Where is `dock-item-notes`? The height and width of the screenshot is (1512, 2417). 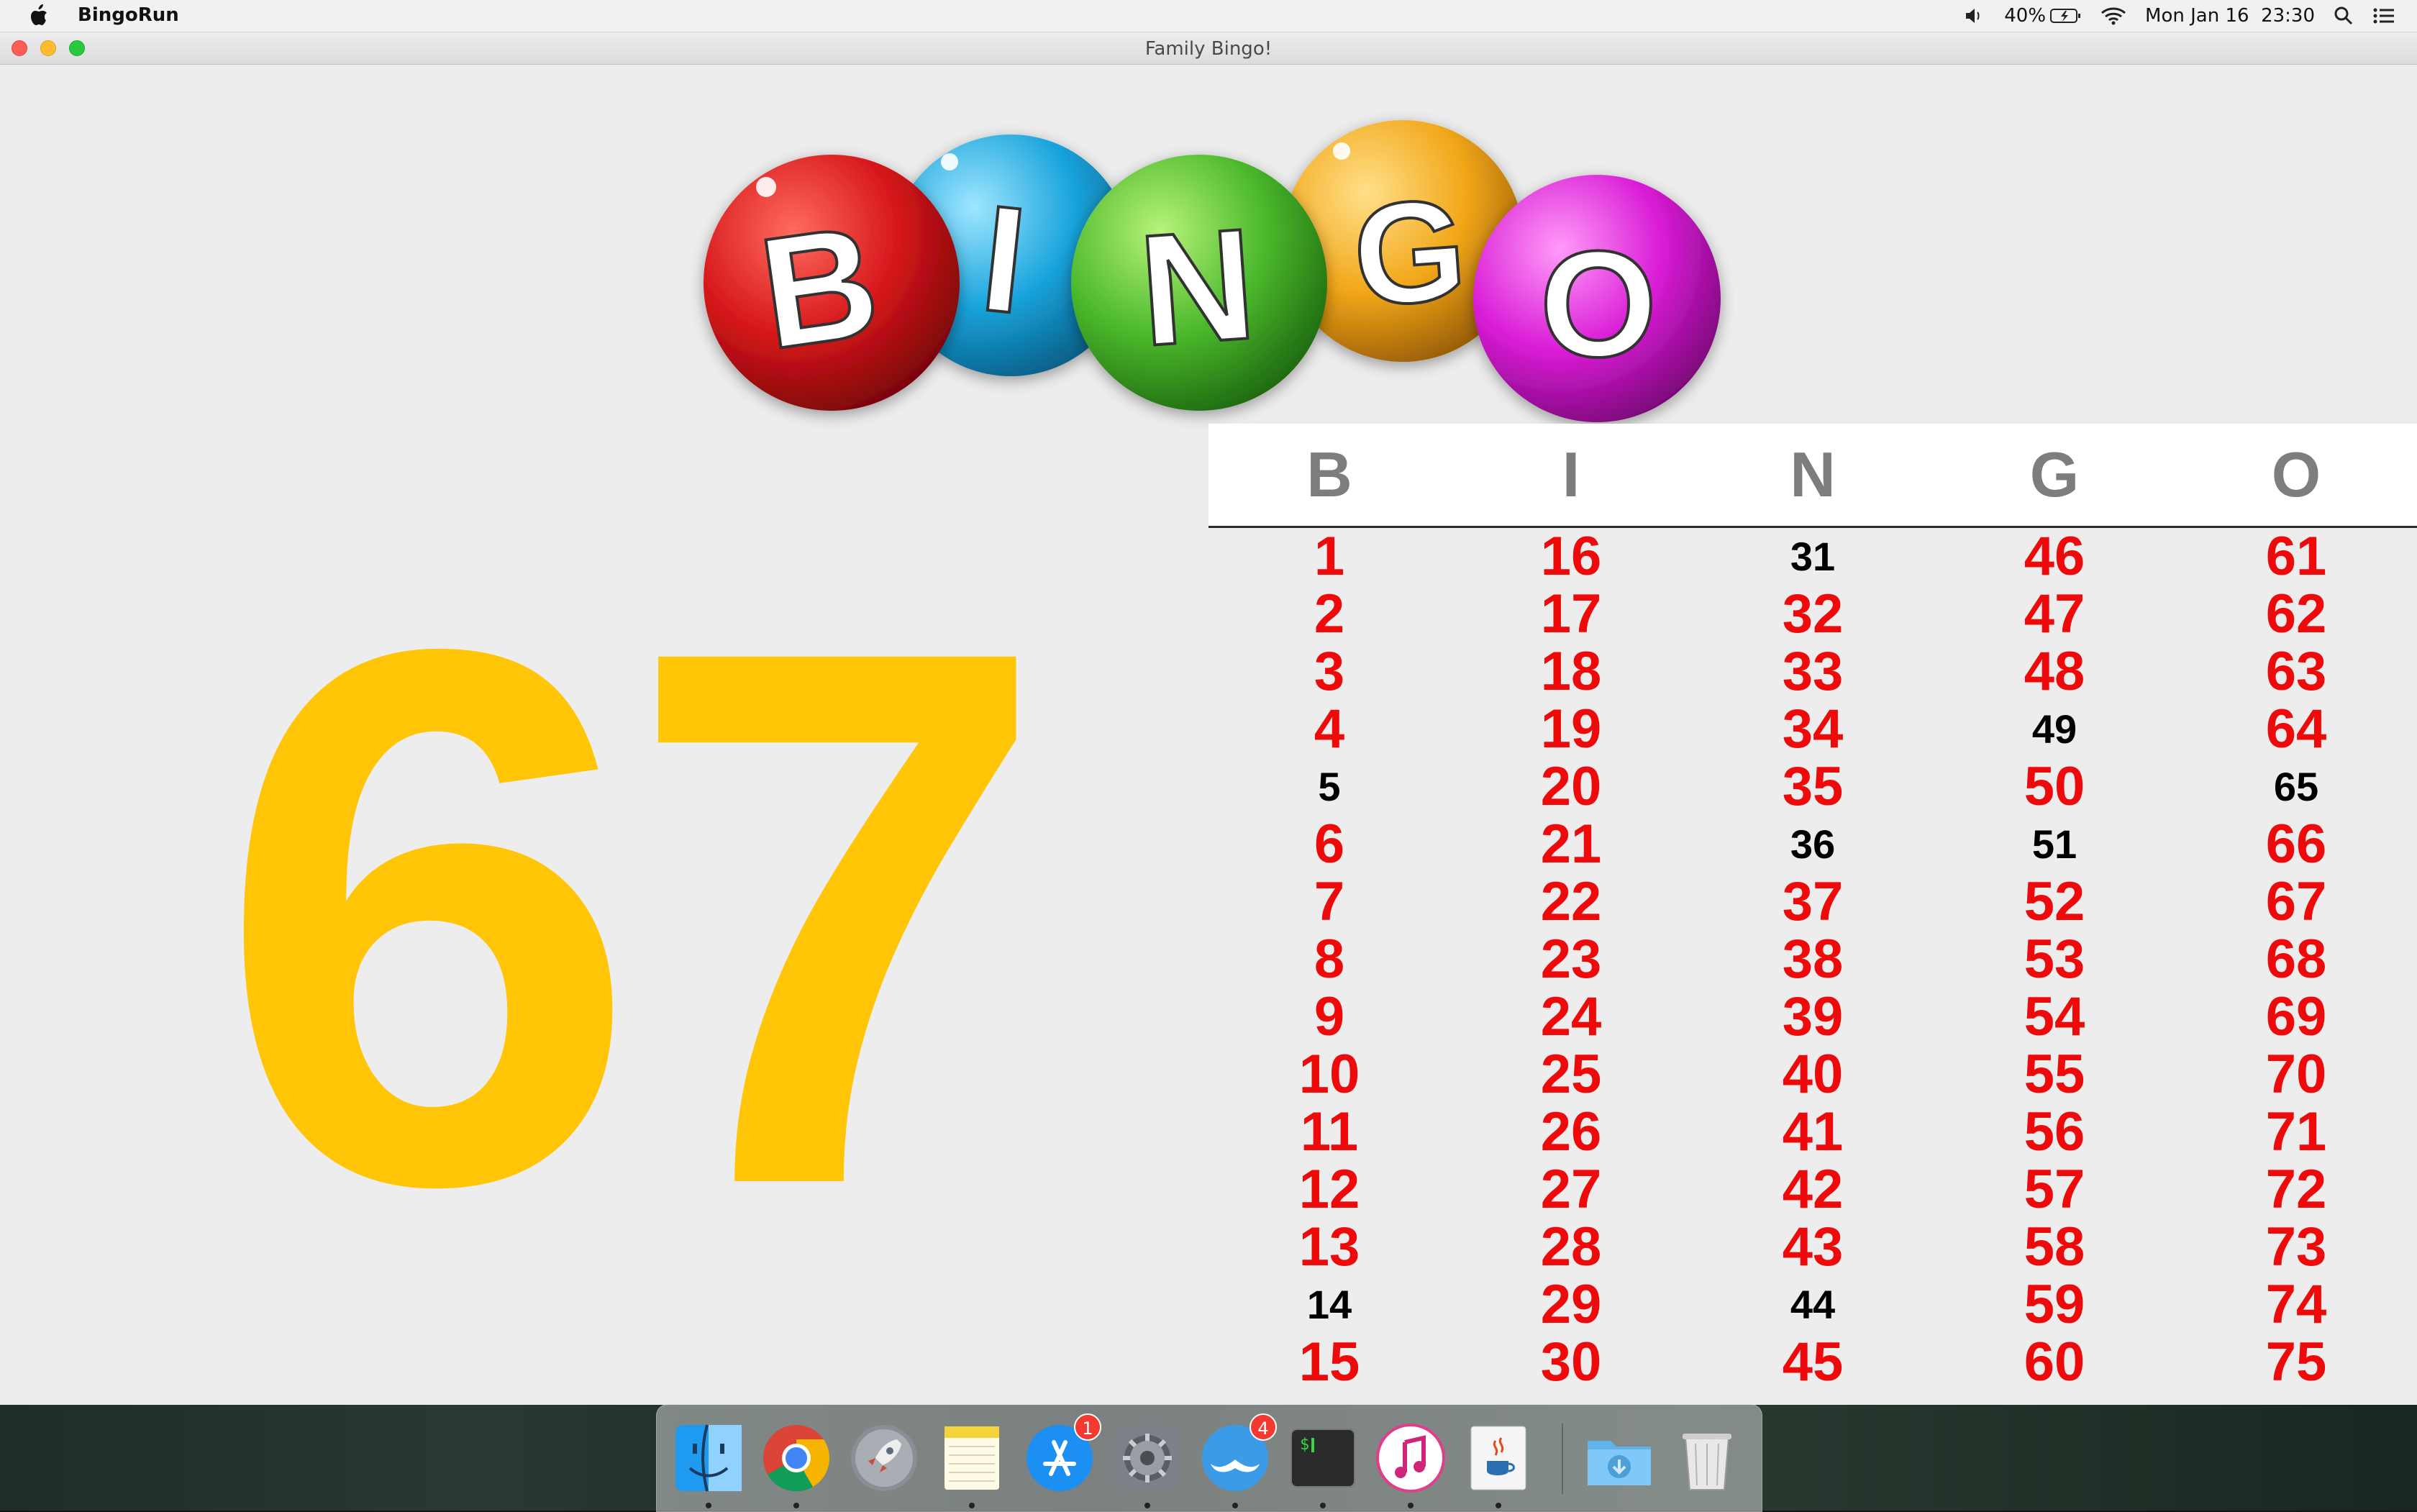 dock-item-notes is located at coordinates (971, 1464).